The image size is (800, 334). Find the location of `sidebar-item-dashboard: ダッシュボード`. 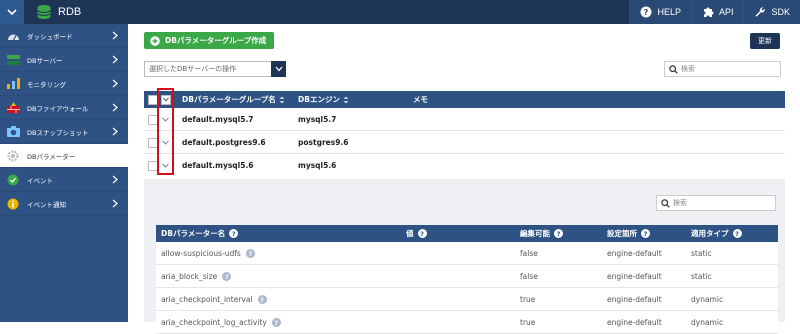

sidebar-item-dashboard: ダッシュボード is located at coordinates (64, 36).